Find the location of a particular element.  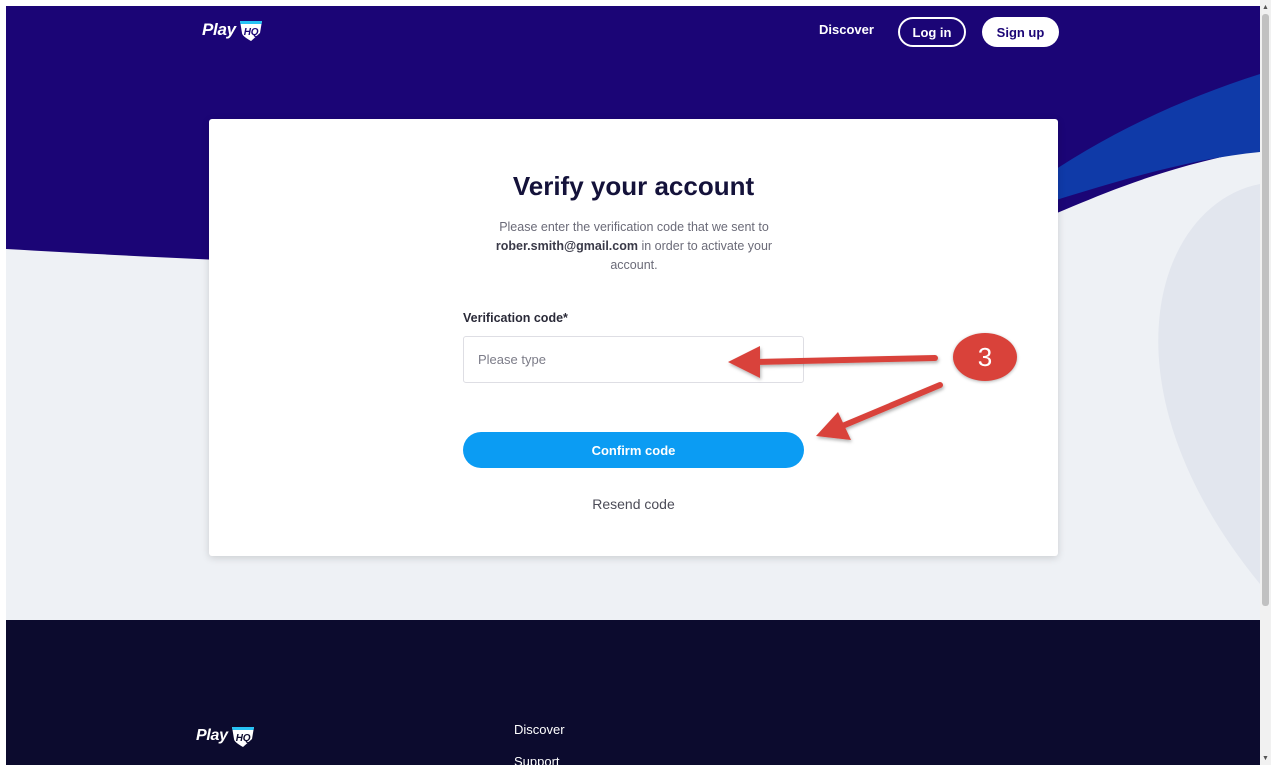

footer-logo-text: Play is located at coordinates (212, 735).